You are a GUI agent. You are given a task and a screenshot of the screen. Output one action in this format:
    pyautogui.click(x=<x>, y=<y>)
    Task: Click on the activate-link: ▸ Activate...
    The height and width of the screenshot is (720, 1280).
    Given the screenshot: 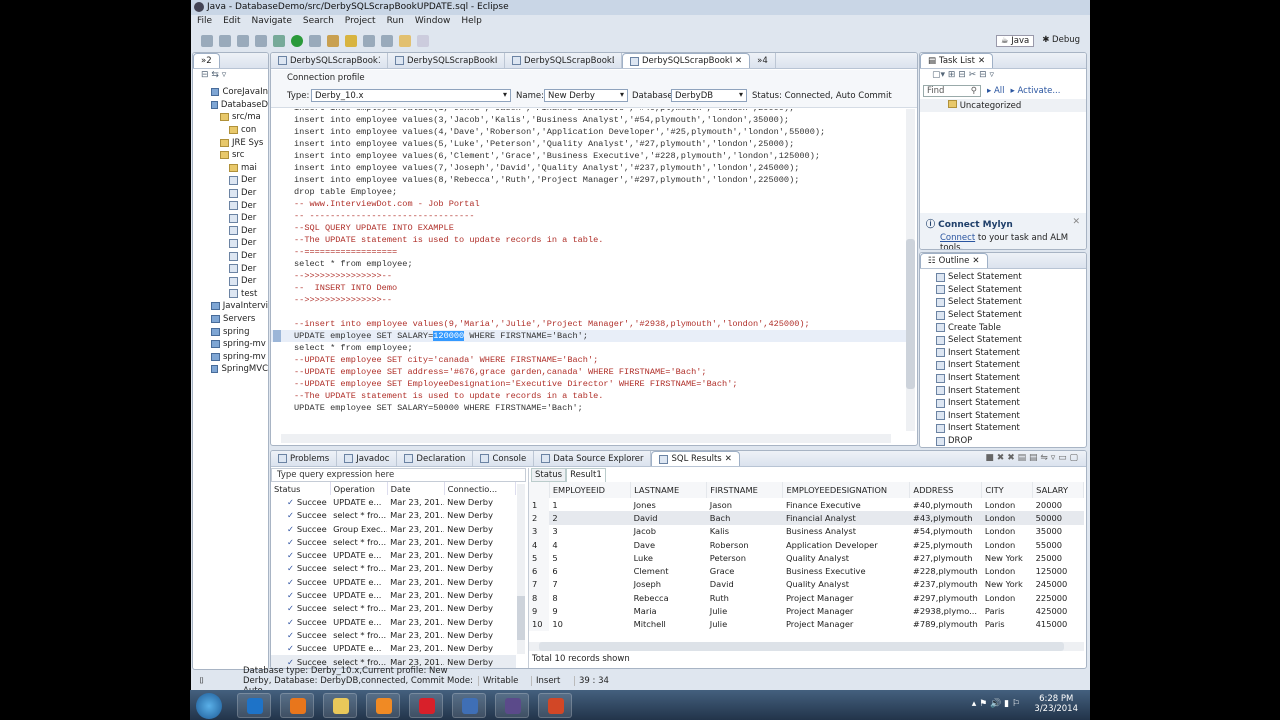 What is the action you would take?
    pyautogui.click(x=1036, y=91)
    